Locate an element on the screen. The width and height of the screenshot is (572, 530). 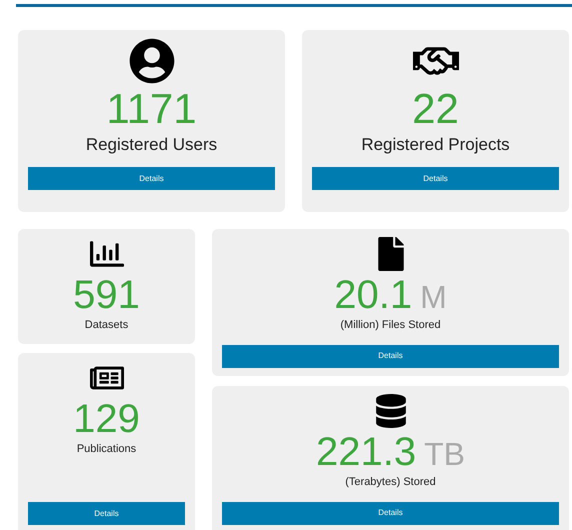
stat-unit: TB is located at coordinates (444, 454).